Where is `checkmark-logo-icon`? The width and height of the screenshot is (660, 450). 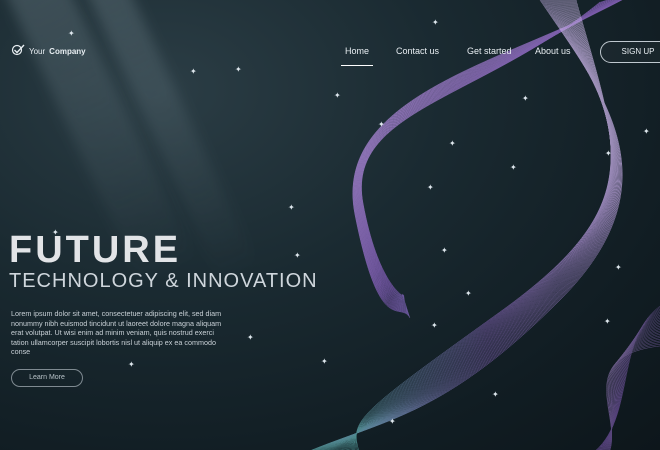 checkmark-logo-icon is located at coordinates (18, 51).